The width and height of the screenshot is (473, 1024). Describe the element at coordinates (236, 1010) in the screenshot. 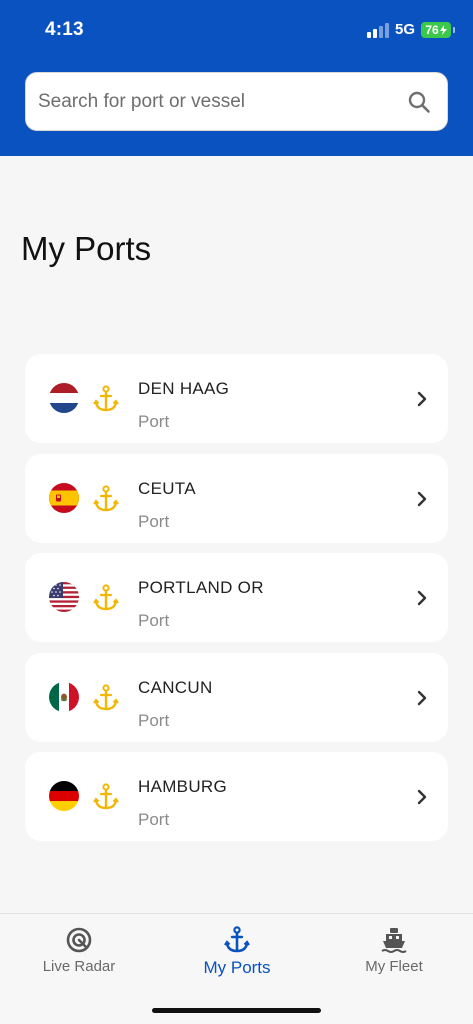

I see `home-indicator` at that location.